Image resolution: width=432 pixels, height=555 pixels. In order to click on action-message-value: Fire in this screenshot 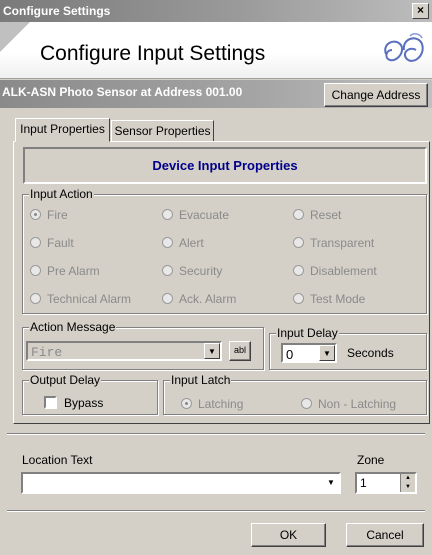, I will do `click(47, 352)`.